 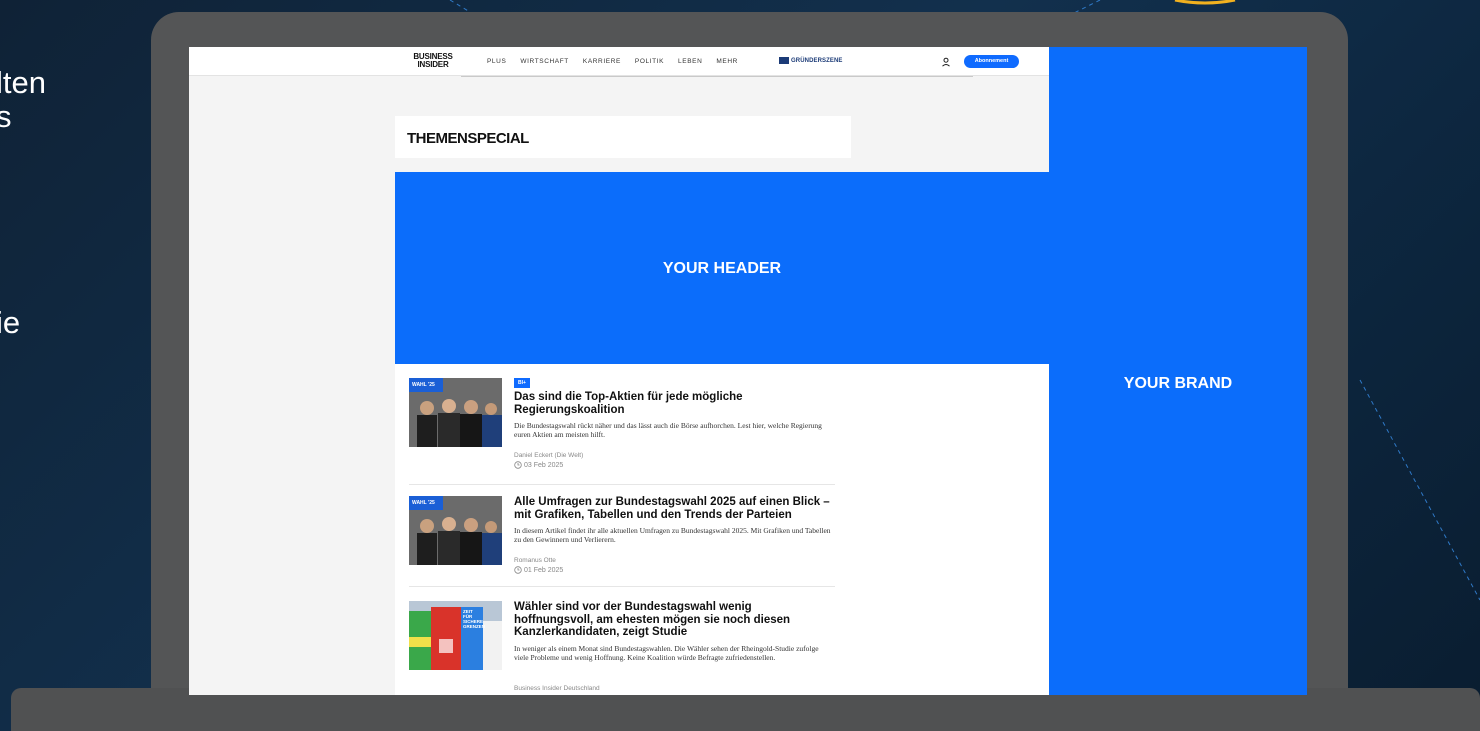 I want to click on header-placeholder: YOUR HEADER, so click(x=722, y=268).